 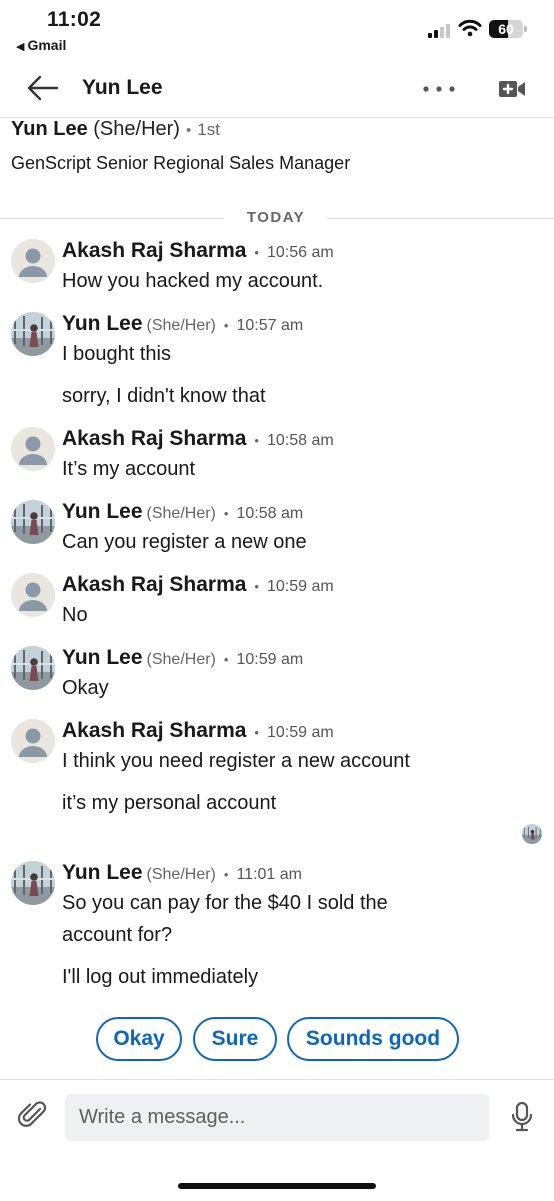 I want to click on message-text: Can you register a new one, so click(x=184, y=542).